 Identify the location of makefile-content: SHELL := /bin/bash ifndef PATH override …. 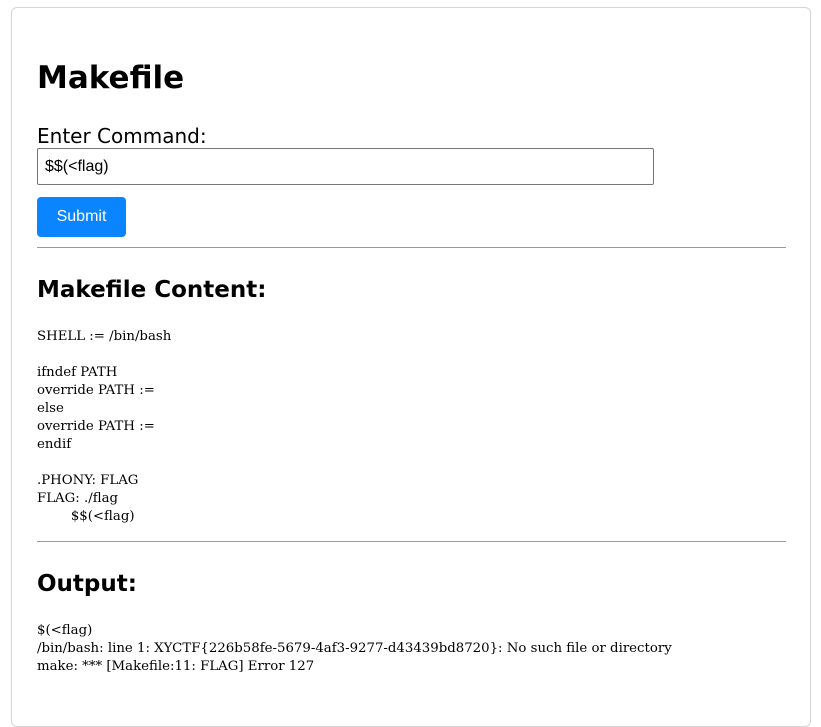
(104, 426).